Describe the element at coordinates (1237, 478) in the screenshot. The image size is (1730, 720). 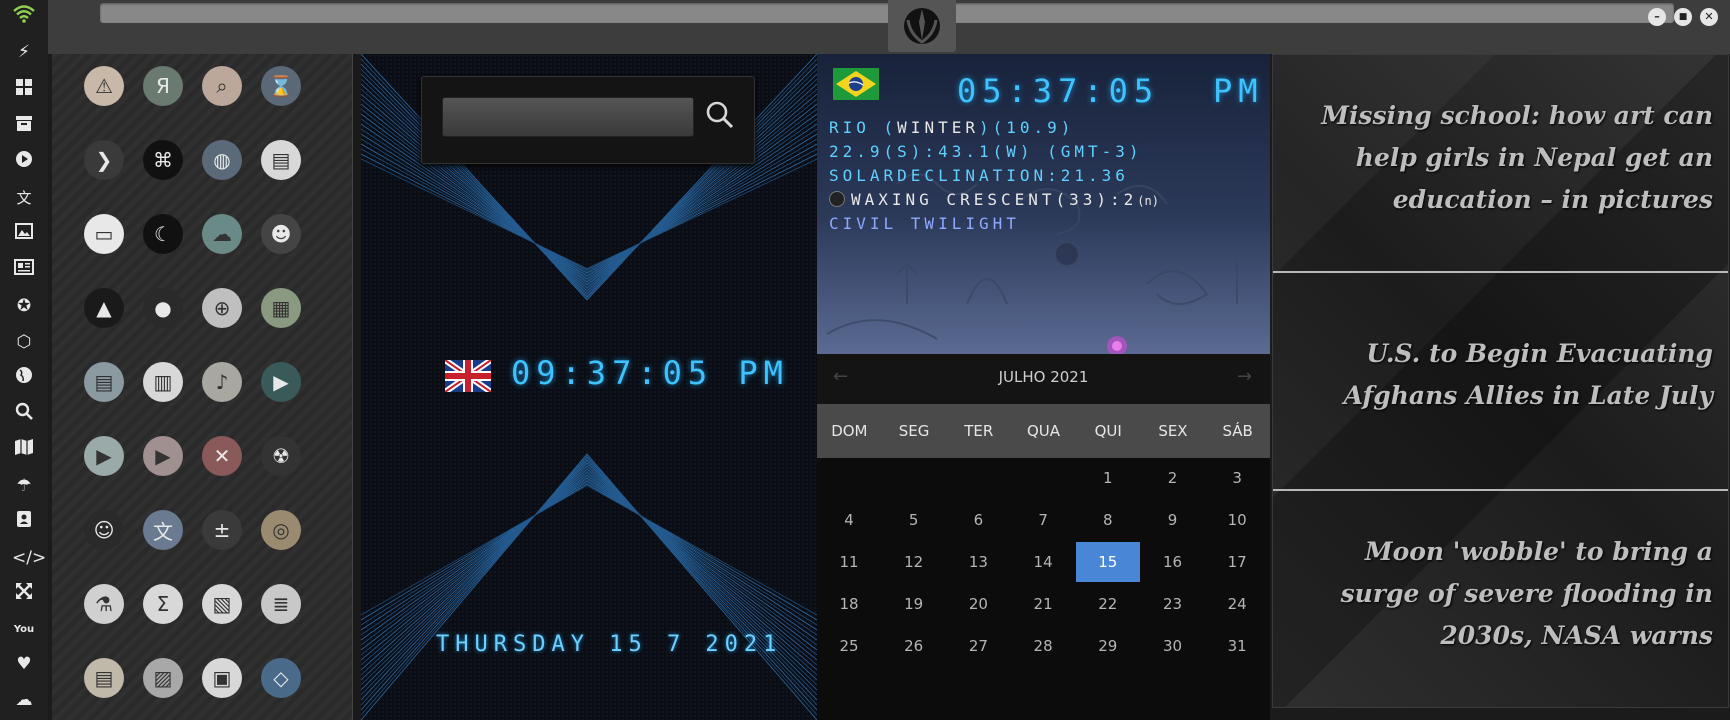
I see `calendar-day: 3` at that location.